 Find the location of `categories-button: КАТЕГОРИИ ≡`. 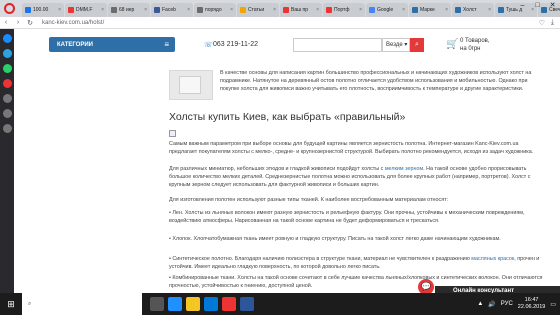

categories-button: КАТЕГОРИИ ≡ is located at coordinates (112, 44).